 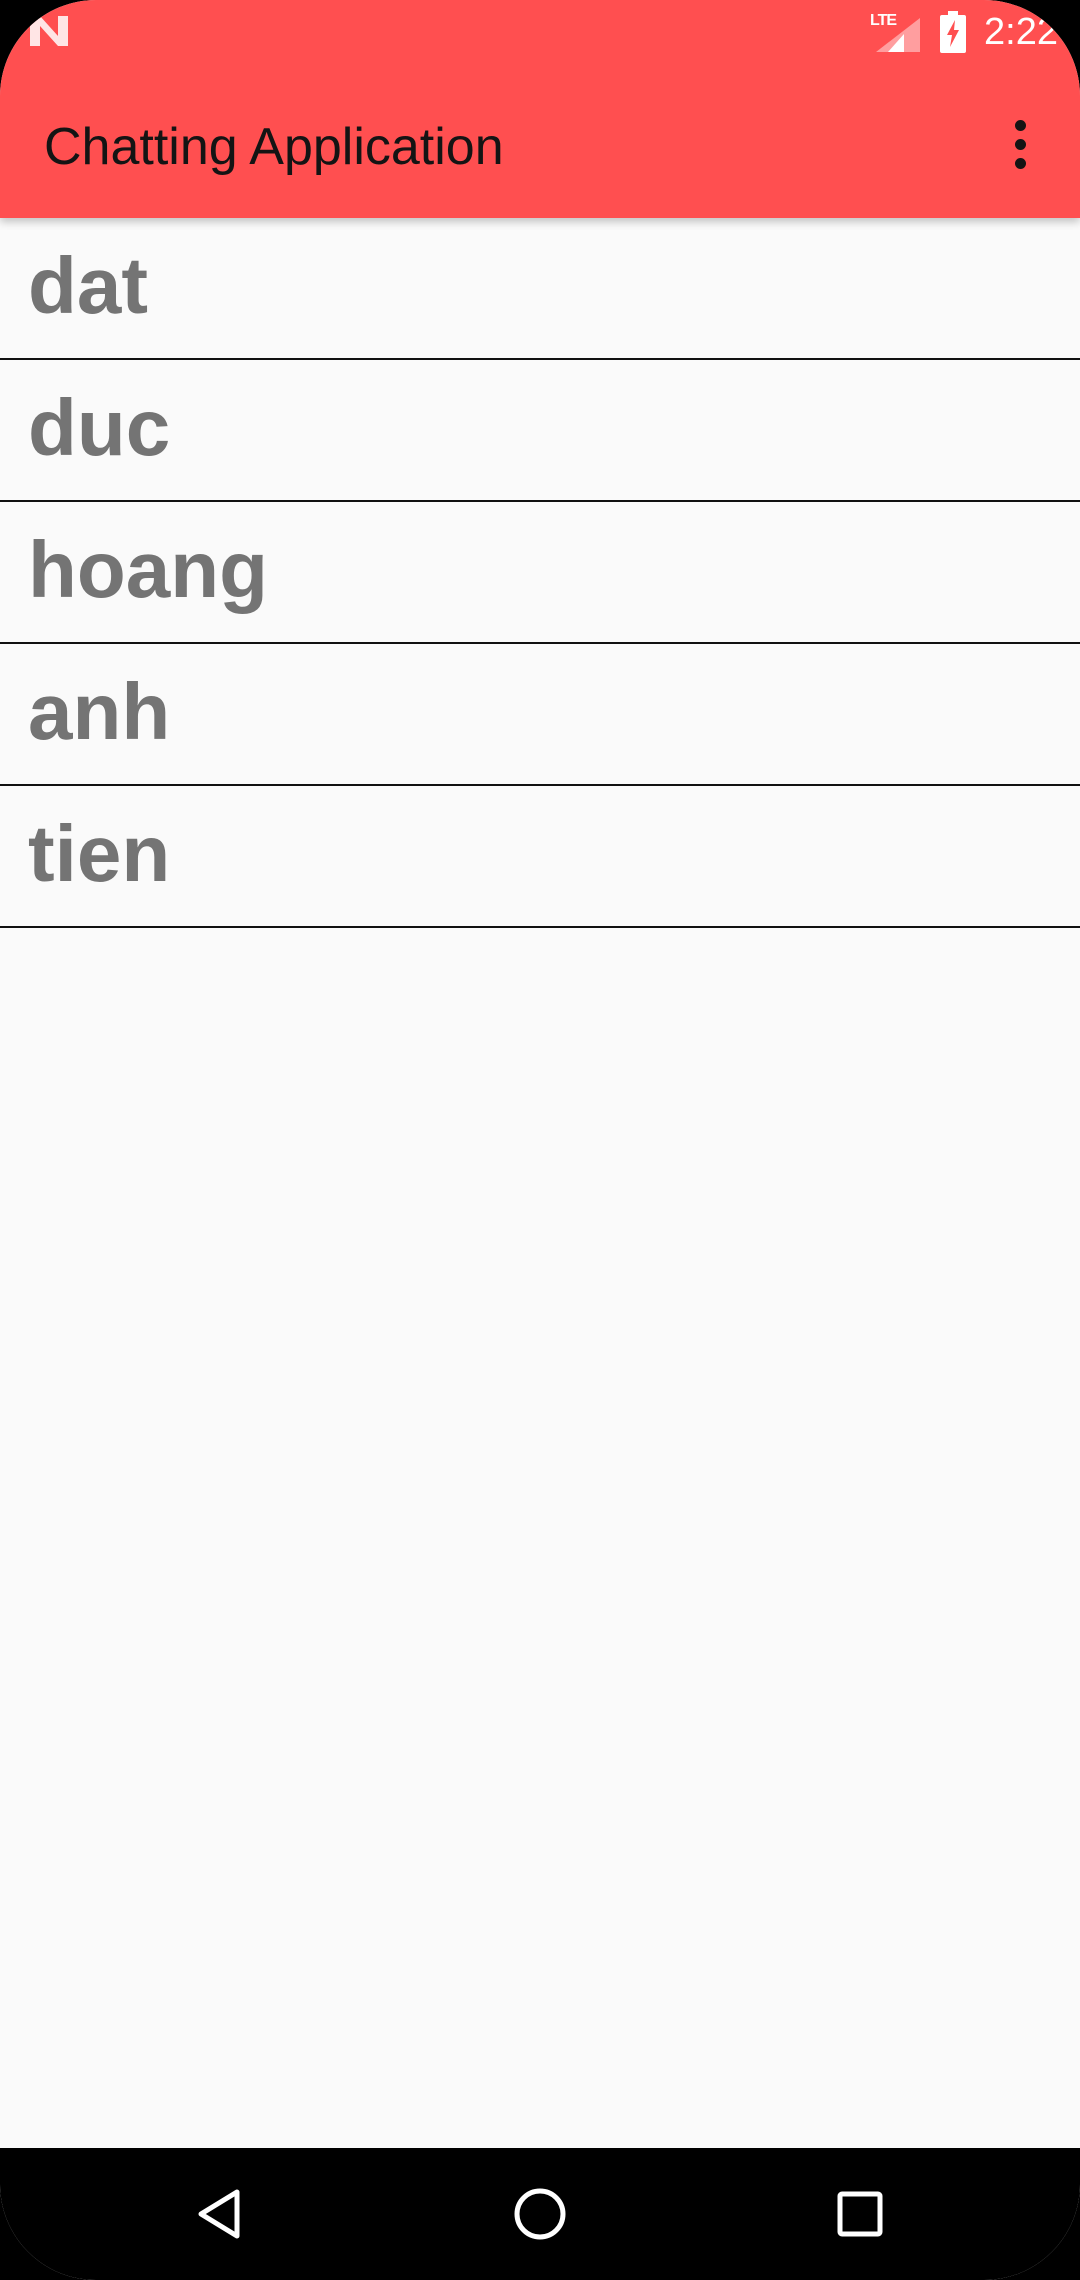 What do you see at coordinates (99, 853) in the screenshot?
I see `user-name: tien` at bounding box center [99, 853].